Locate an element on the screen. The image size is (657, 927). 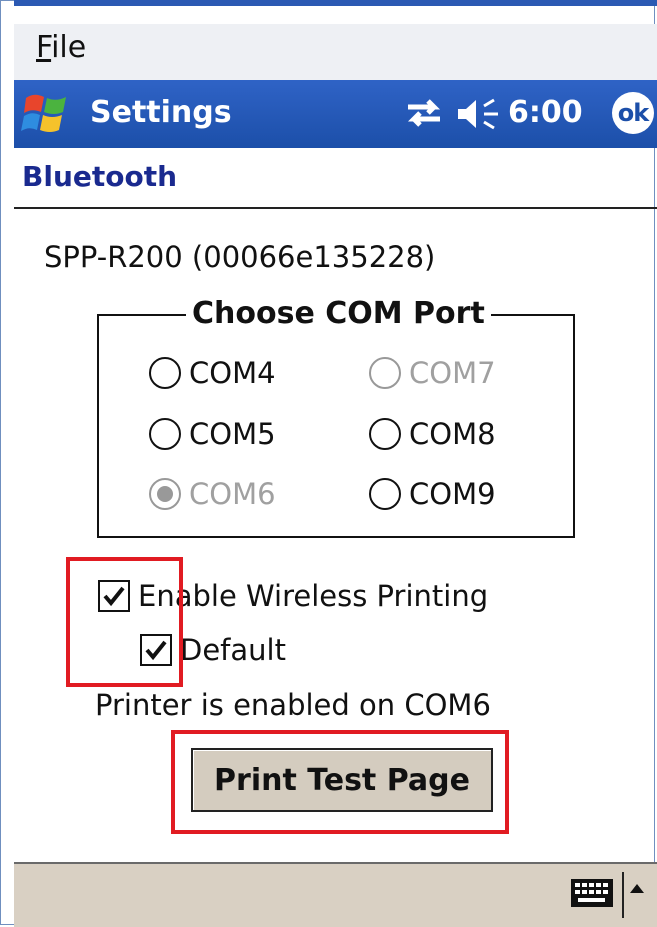
title-bar: Settings 6:00 ok is located at coordinates (335, 114).